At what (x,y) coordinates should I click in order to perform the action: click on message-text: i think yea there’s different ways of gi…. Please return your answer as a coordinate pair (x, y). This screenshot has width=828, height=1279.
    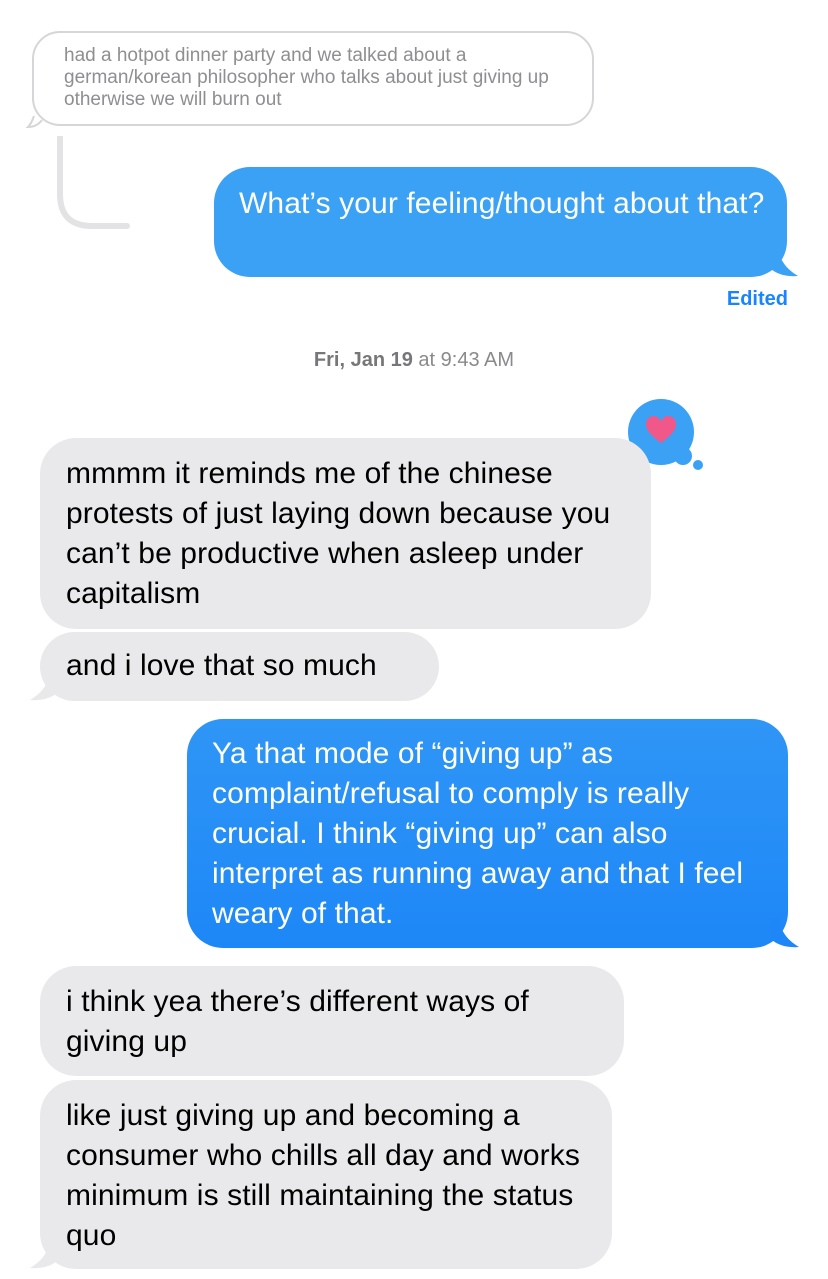
    Looking at the image, I should click on (297, 1021).